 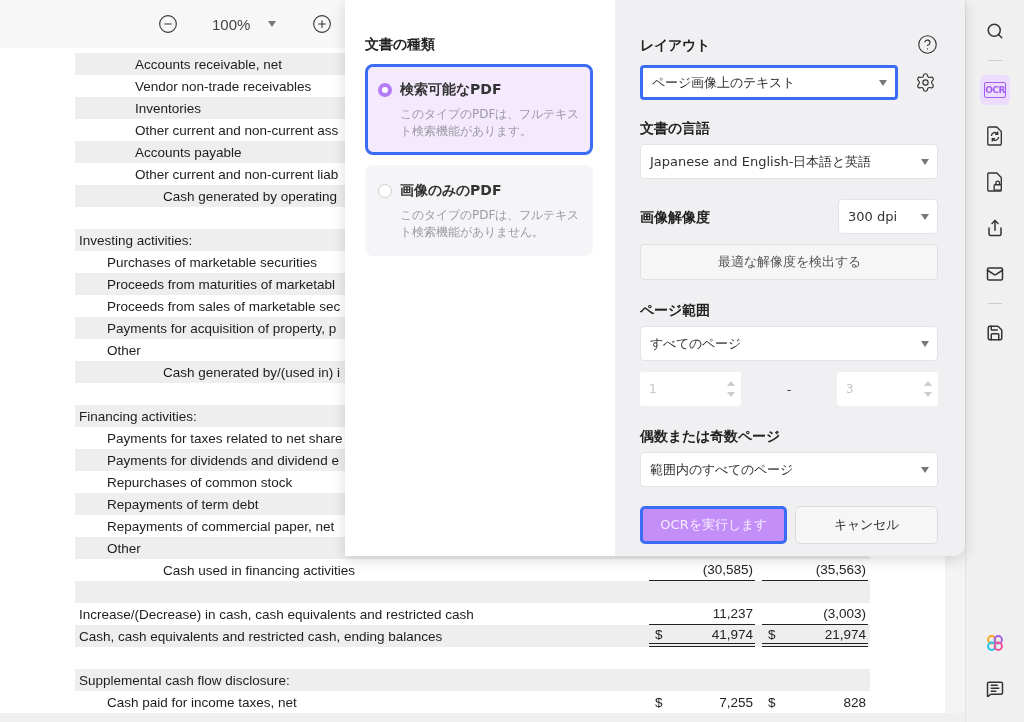 I want to click on row-label: Repurchases of common stock, so click(x=200, y=482).